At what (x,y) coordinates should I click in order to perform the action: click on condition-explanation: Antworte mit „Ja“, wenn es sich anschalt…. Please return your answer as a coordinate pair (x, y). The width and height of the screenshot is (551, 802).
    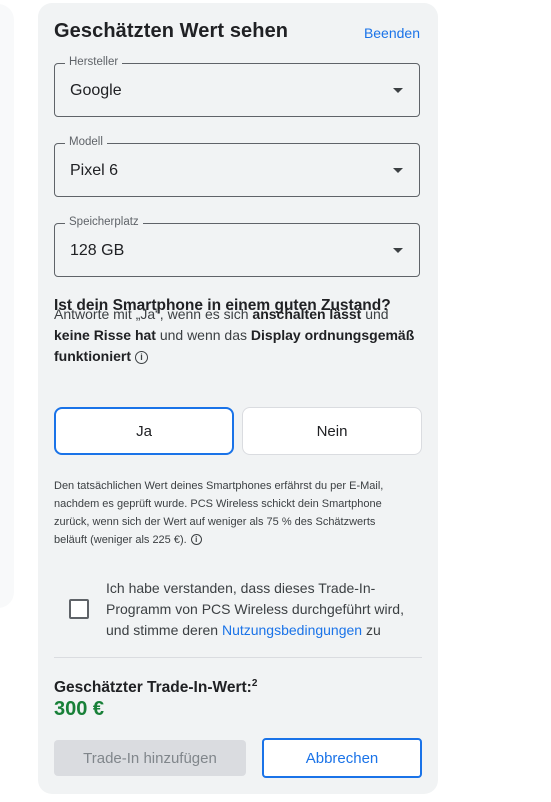
    Looking at the image, I should click on (239, 335).